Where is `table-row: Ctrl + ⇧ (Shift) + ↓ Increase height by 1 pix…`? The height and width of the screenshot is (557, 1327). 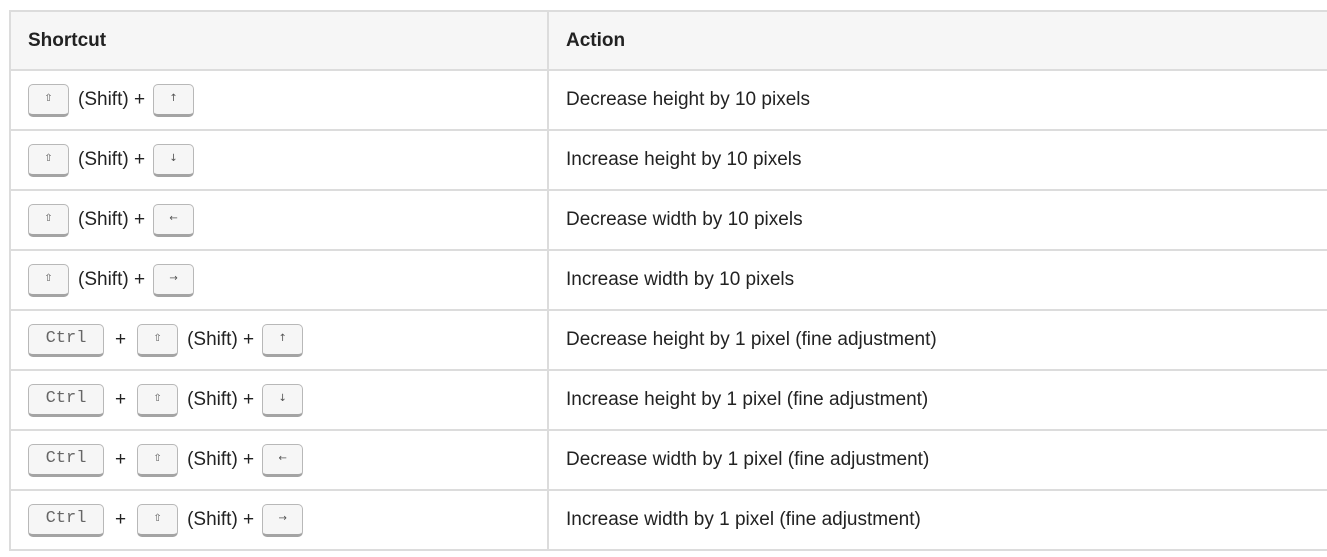
table-row: Ctrl + ⇧ (Shift) + ↓ Increase height by 1 pix… is located at coordinates (668, 400).